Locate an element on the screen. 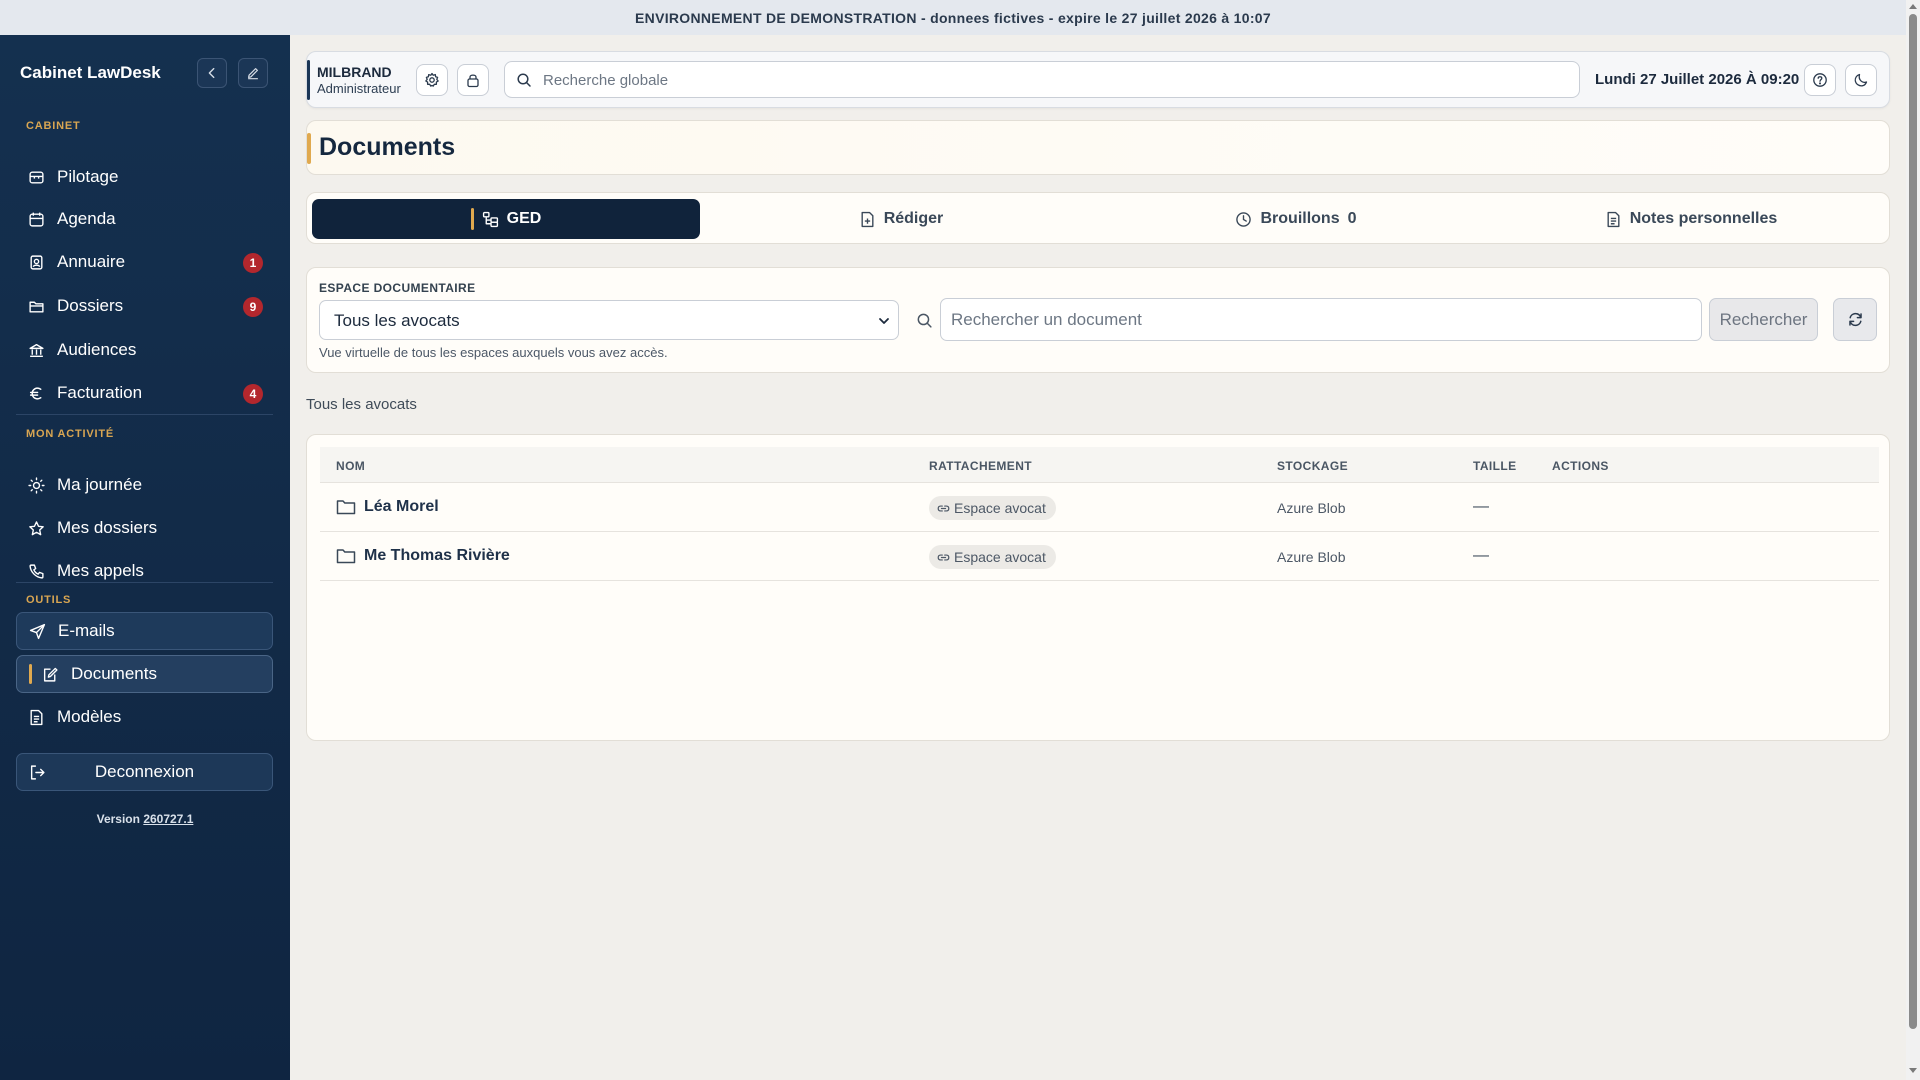 The height and width of the screenshot is (1080, 1920). user-name: MILBRAND is located at coordinates (354, 72).